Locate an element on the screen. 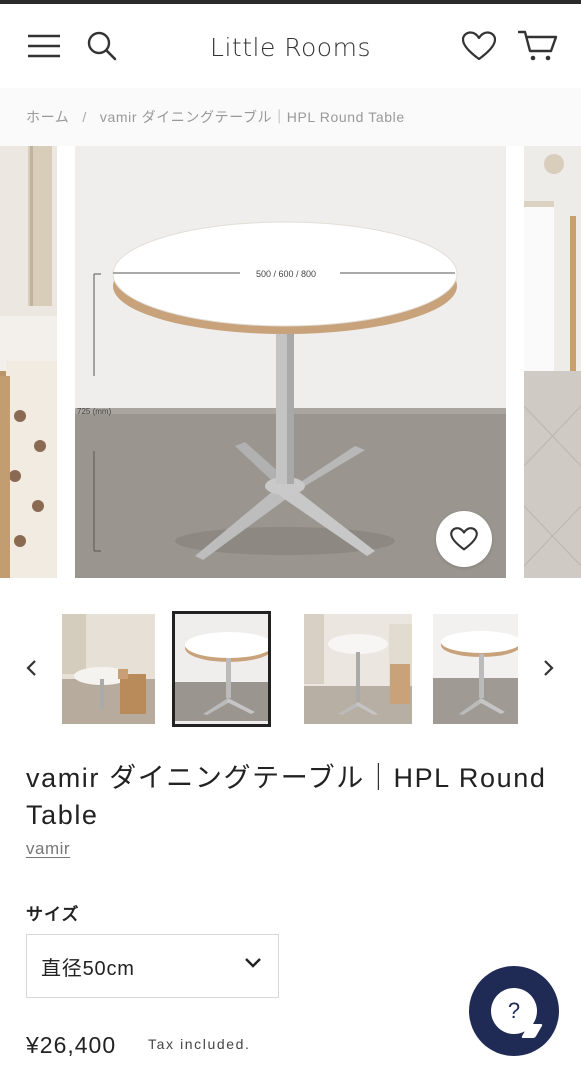 The width and height of the screenshot is (581, 1080). add-to-wishlist-button is located at coordinates (464, 539).